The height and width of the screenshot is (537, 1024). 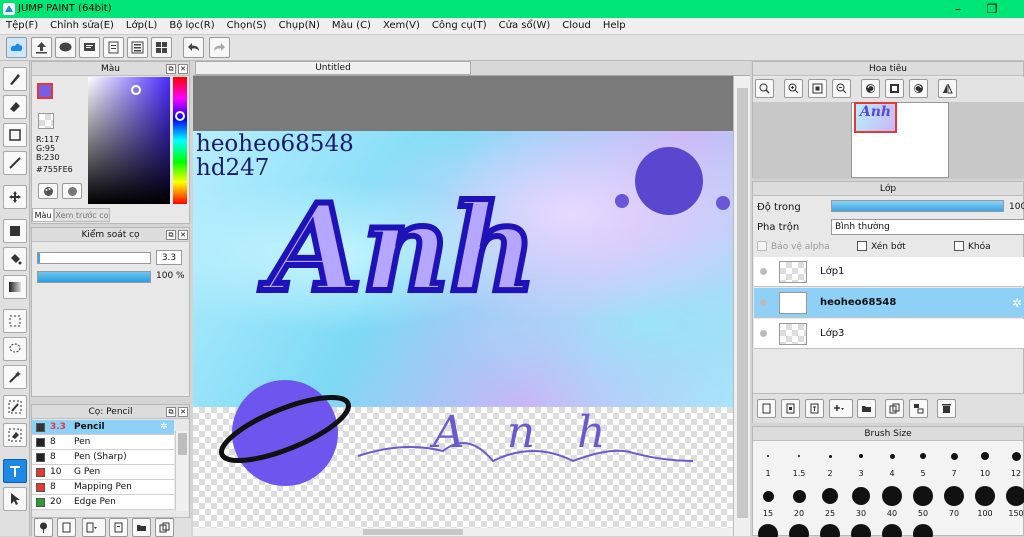 What do you see at coordinates (841, 408) in the screenshot?
I see `add-layer-menu-button` at bounding box center [841, 408].